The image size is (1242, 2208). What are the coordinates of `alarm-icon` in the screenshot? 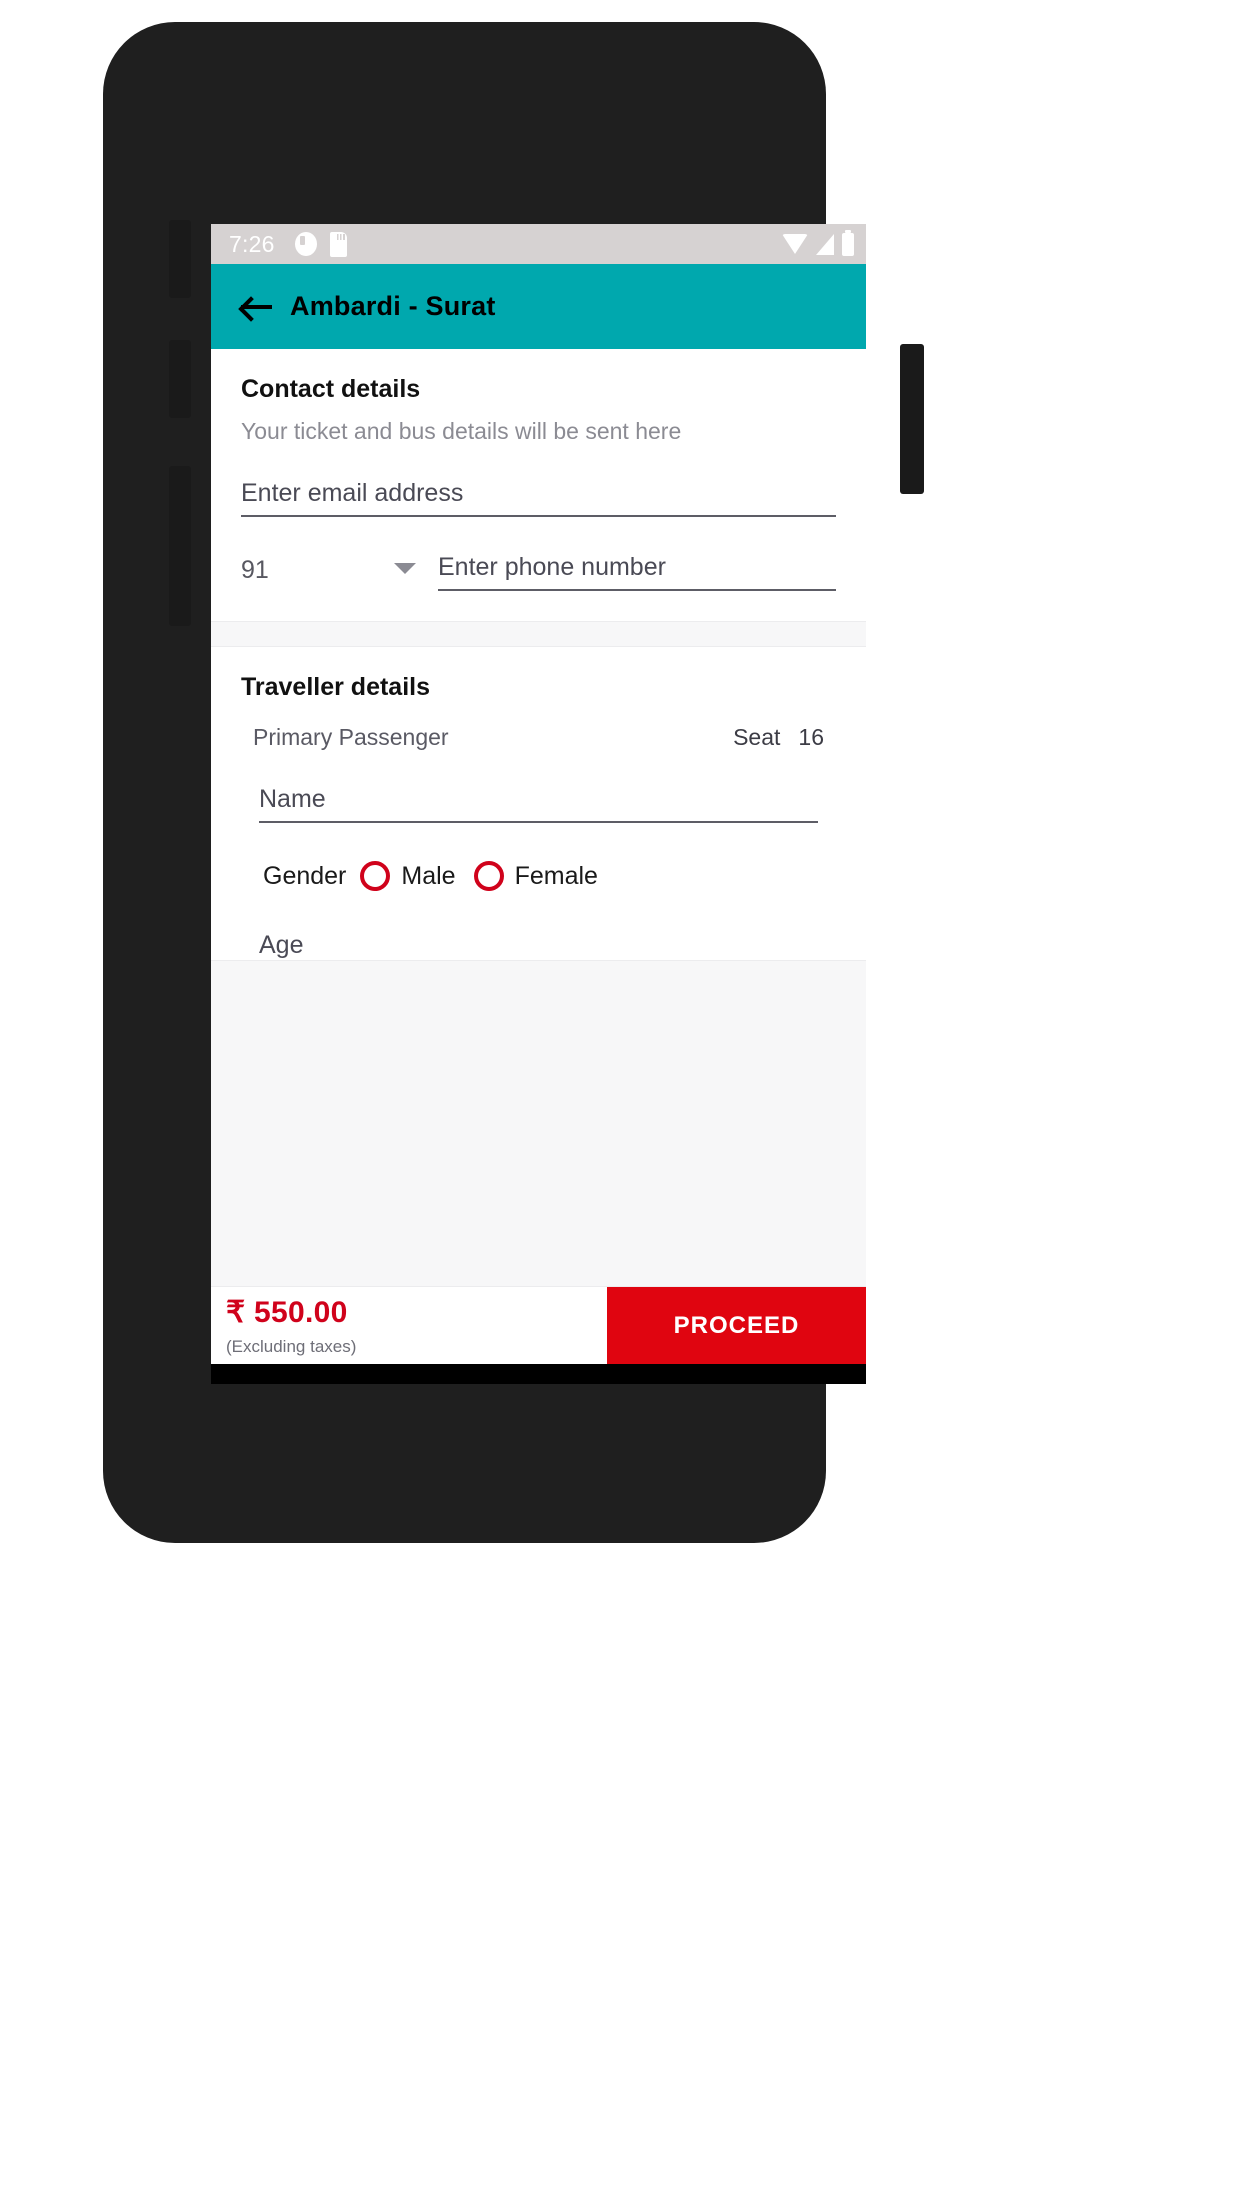 It's located at (305, 244).